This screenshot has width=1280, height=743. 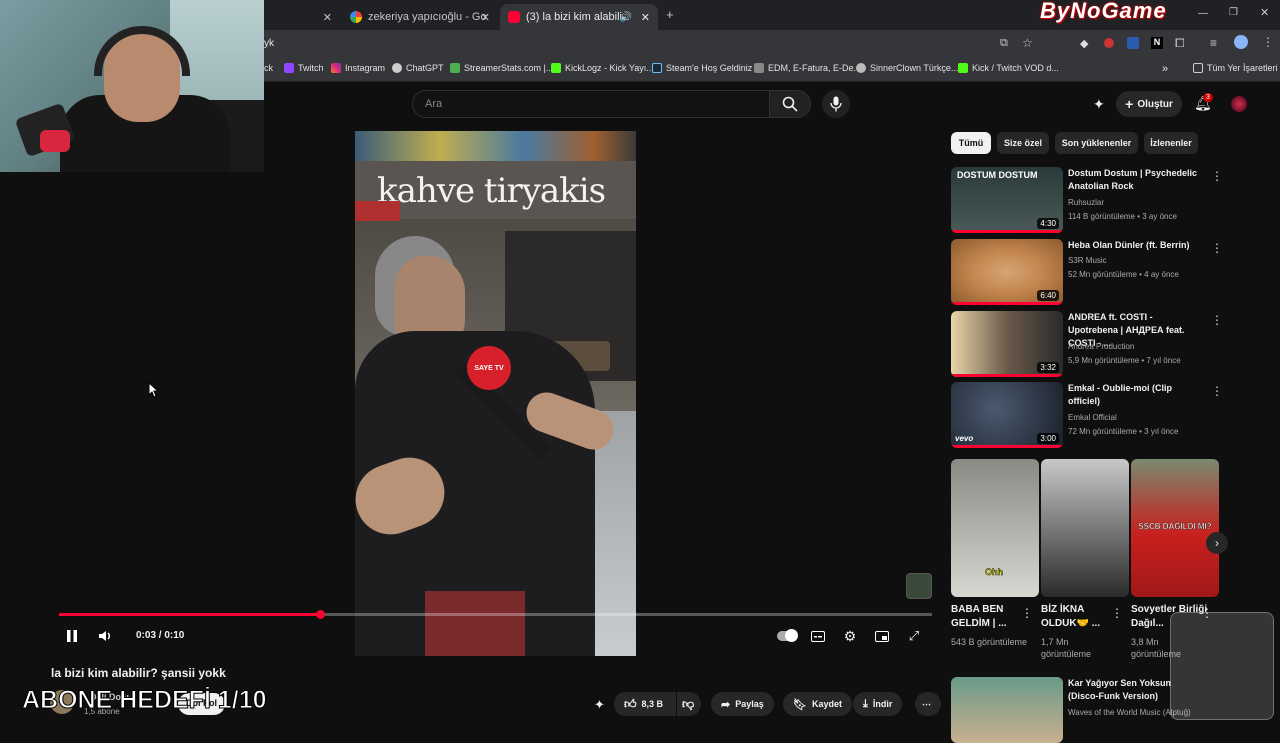 I want to click on chip-watched: İzlenenler, so click(x=1171, y=143).